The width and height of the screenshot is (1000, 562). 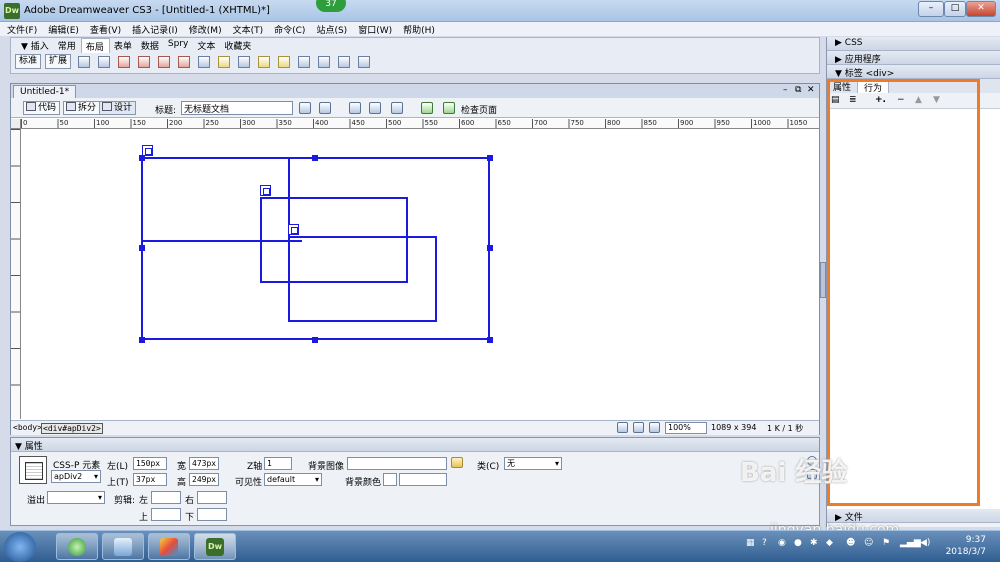 What do you see at coordinates (785, 90) in the screenshot?
I see `doc-minimize-button: –` at bounding box center [785, 90].